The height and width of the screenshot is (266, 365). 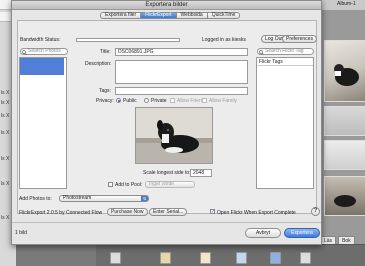 I want to click on description-label: Description:, so click(x=98, y=64).